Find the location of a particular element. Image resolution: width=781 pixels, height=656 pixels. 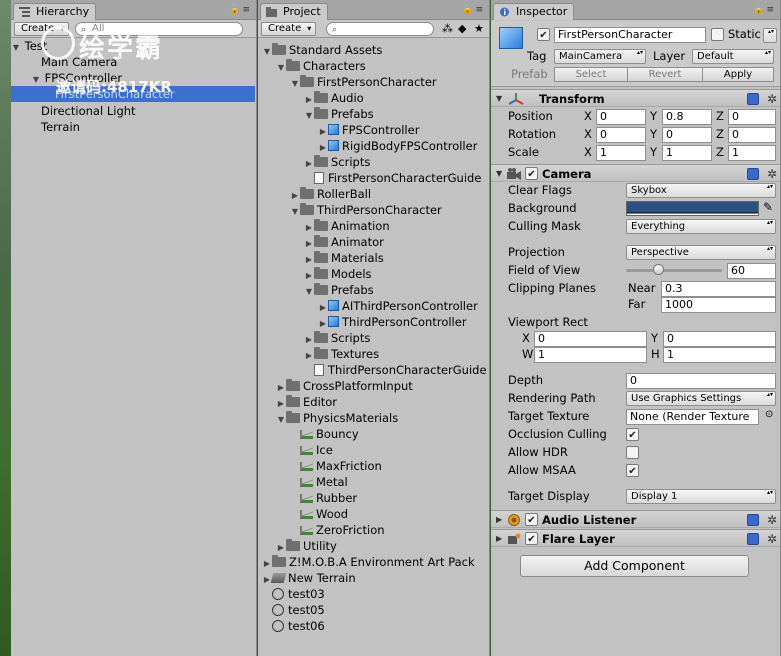

near-field: 0.3 is located at coordinates (718, 289).